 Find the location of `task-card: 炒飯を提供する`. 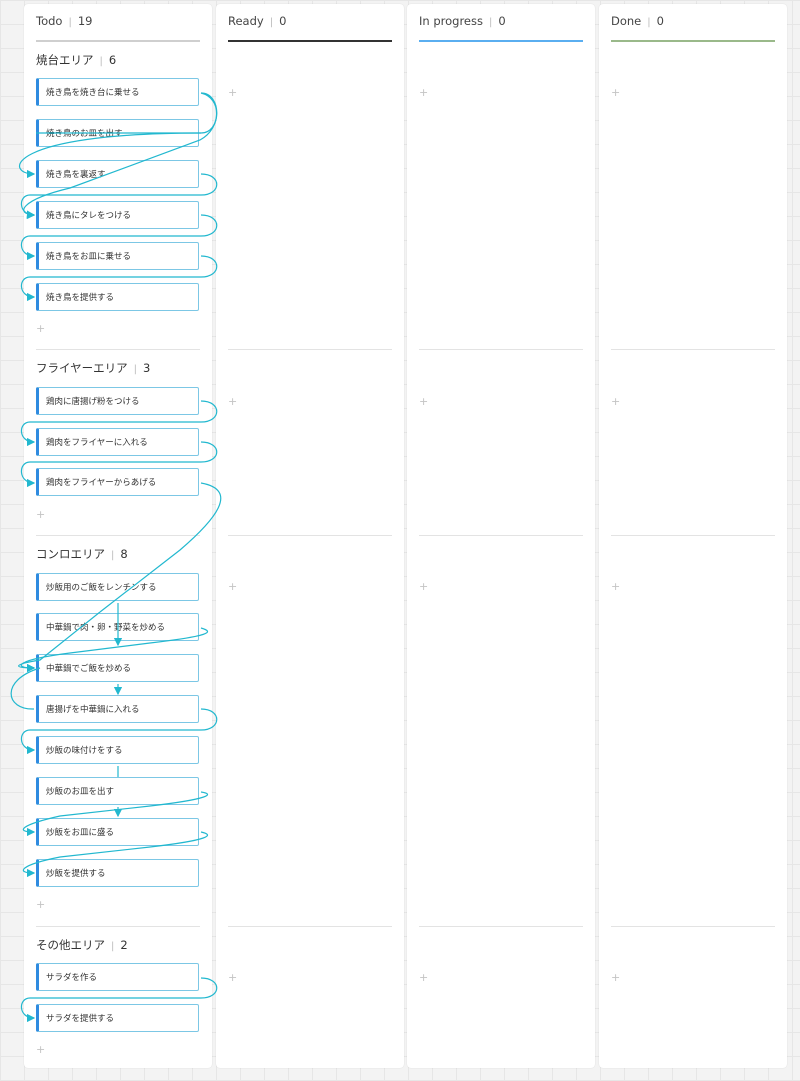

task-card: 炒飯を提供する is located at coordinates (117, 873).